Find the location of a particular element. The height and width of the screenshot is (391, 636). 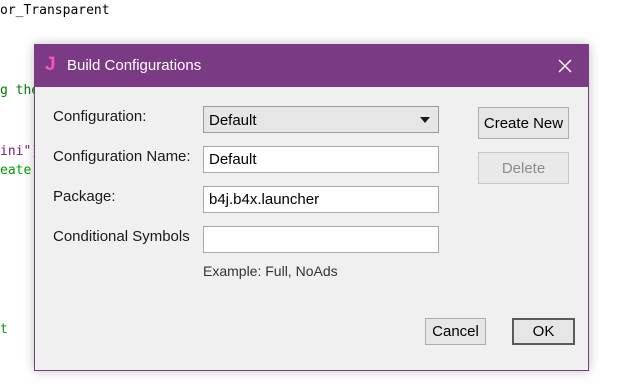

delete-button: Delete is located at coordinates (523, 168).